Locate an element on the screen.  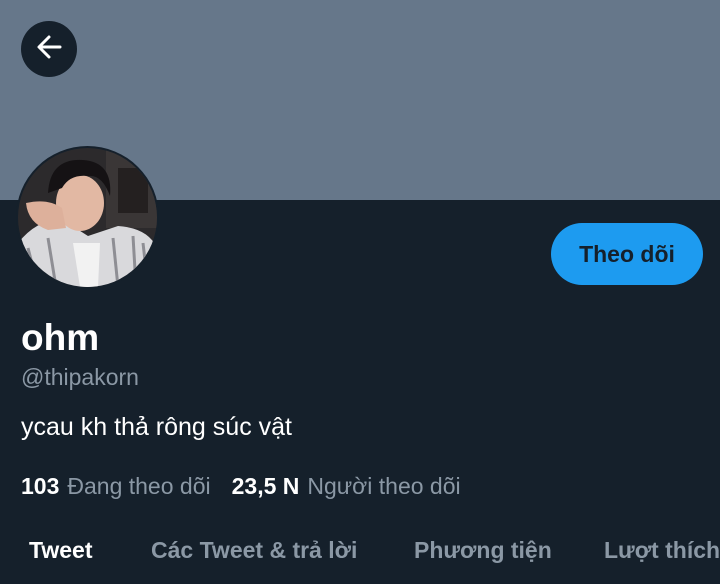
tab-tweets: Tweet is located at coordinates (60, 550).